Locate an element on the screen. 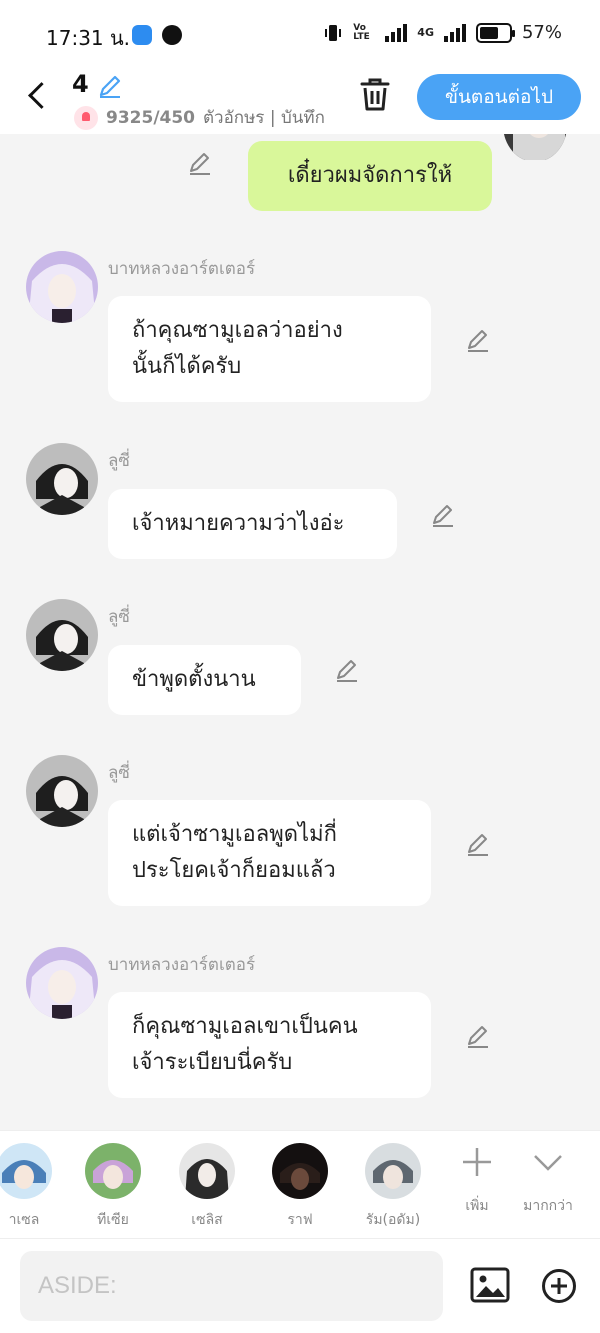 This screenshot has width=600, height=1333. input-bar is located at coordinates (300, 1285).